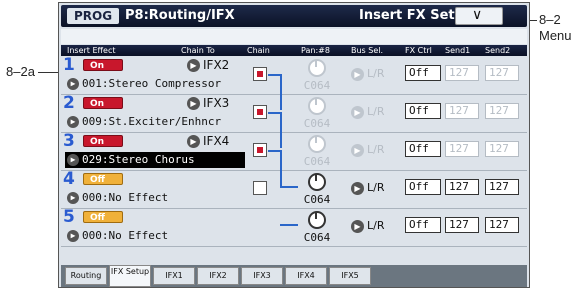 Image resolution: width=571 pixels, height=291 pixels. I want to click on header-chain: Chain, so click(258, 50).